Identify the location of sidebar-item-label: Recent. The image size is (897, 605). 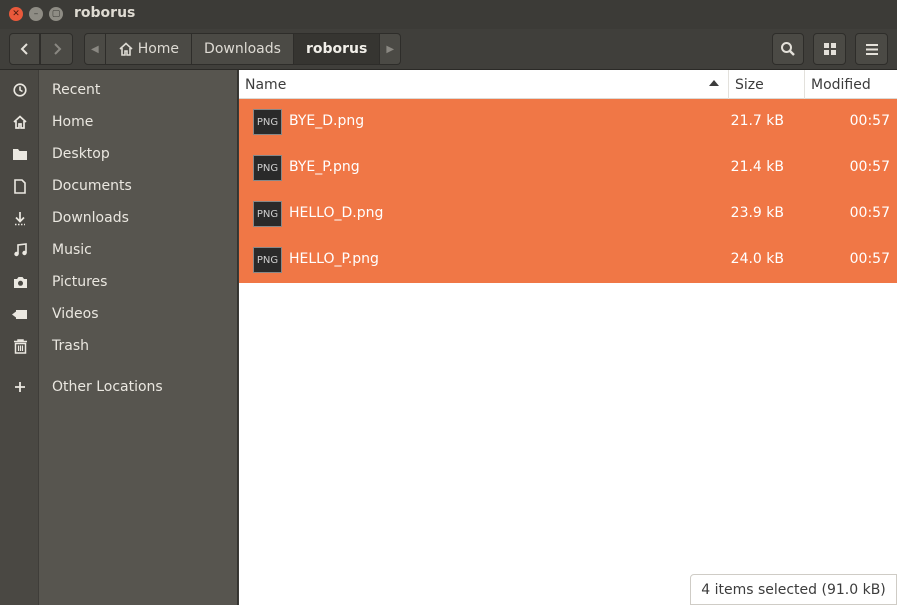
(76, 90).